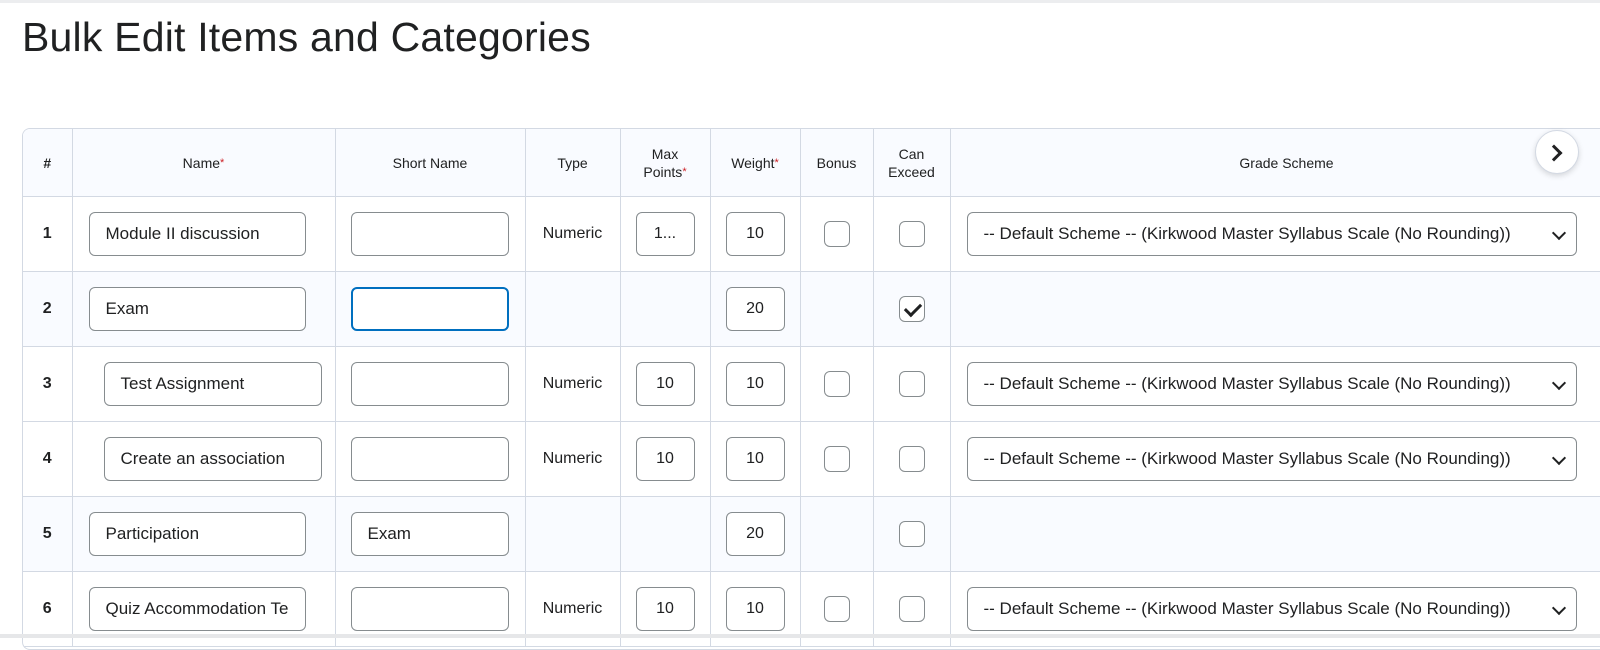 This screenshot has width=1600, height=650. What do you see at coordinates (306, 37) in the screenshot?
I see `page-title: Bulk Edit Items and Categories` at bounding box center [306, 37].